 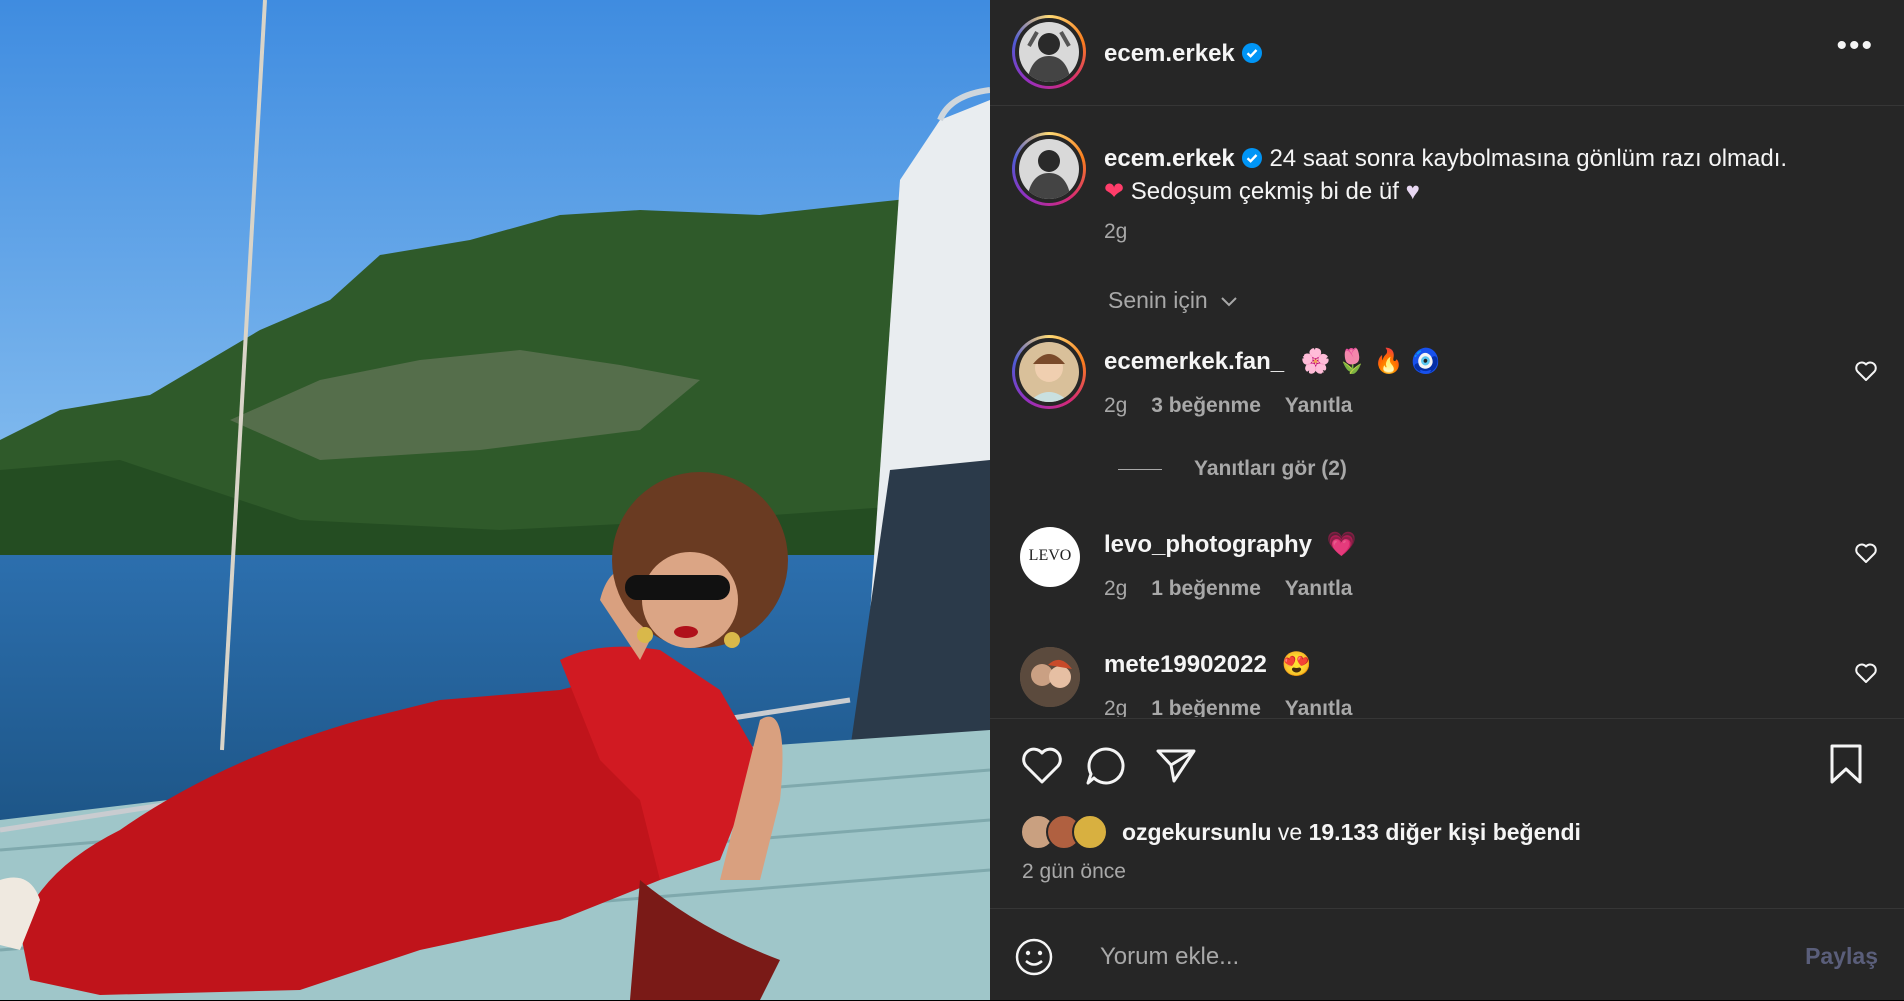 What do you see at coordinates (1042, 765) in the screenshot?
I see `like-heart-icon` at bounding box center [1042, 765].